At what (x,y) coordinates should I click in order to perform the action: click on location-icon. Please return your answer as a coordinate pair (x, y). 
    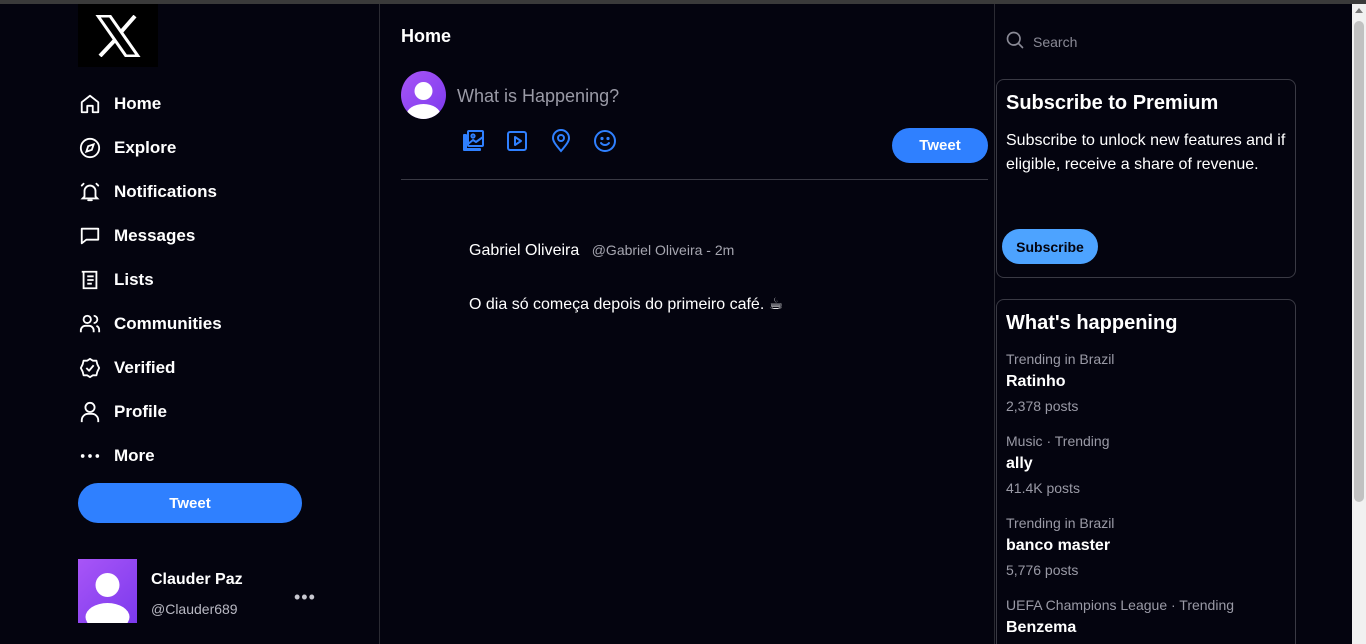
    Looking at the image, I should click on (561, 141).